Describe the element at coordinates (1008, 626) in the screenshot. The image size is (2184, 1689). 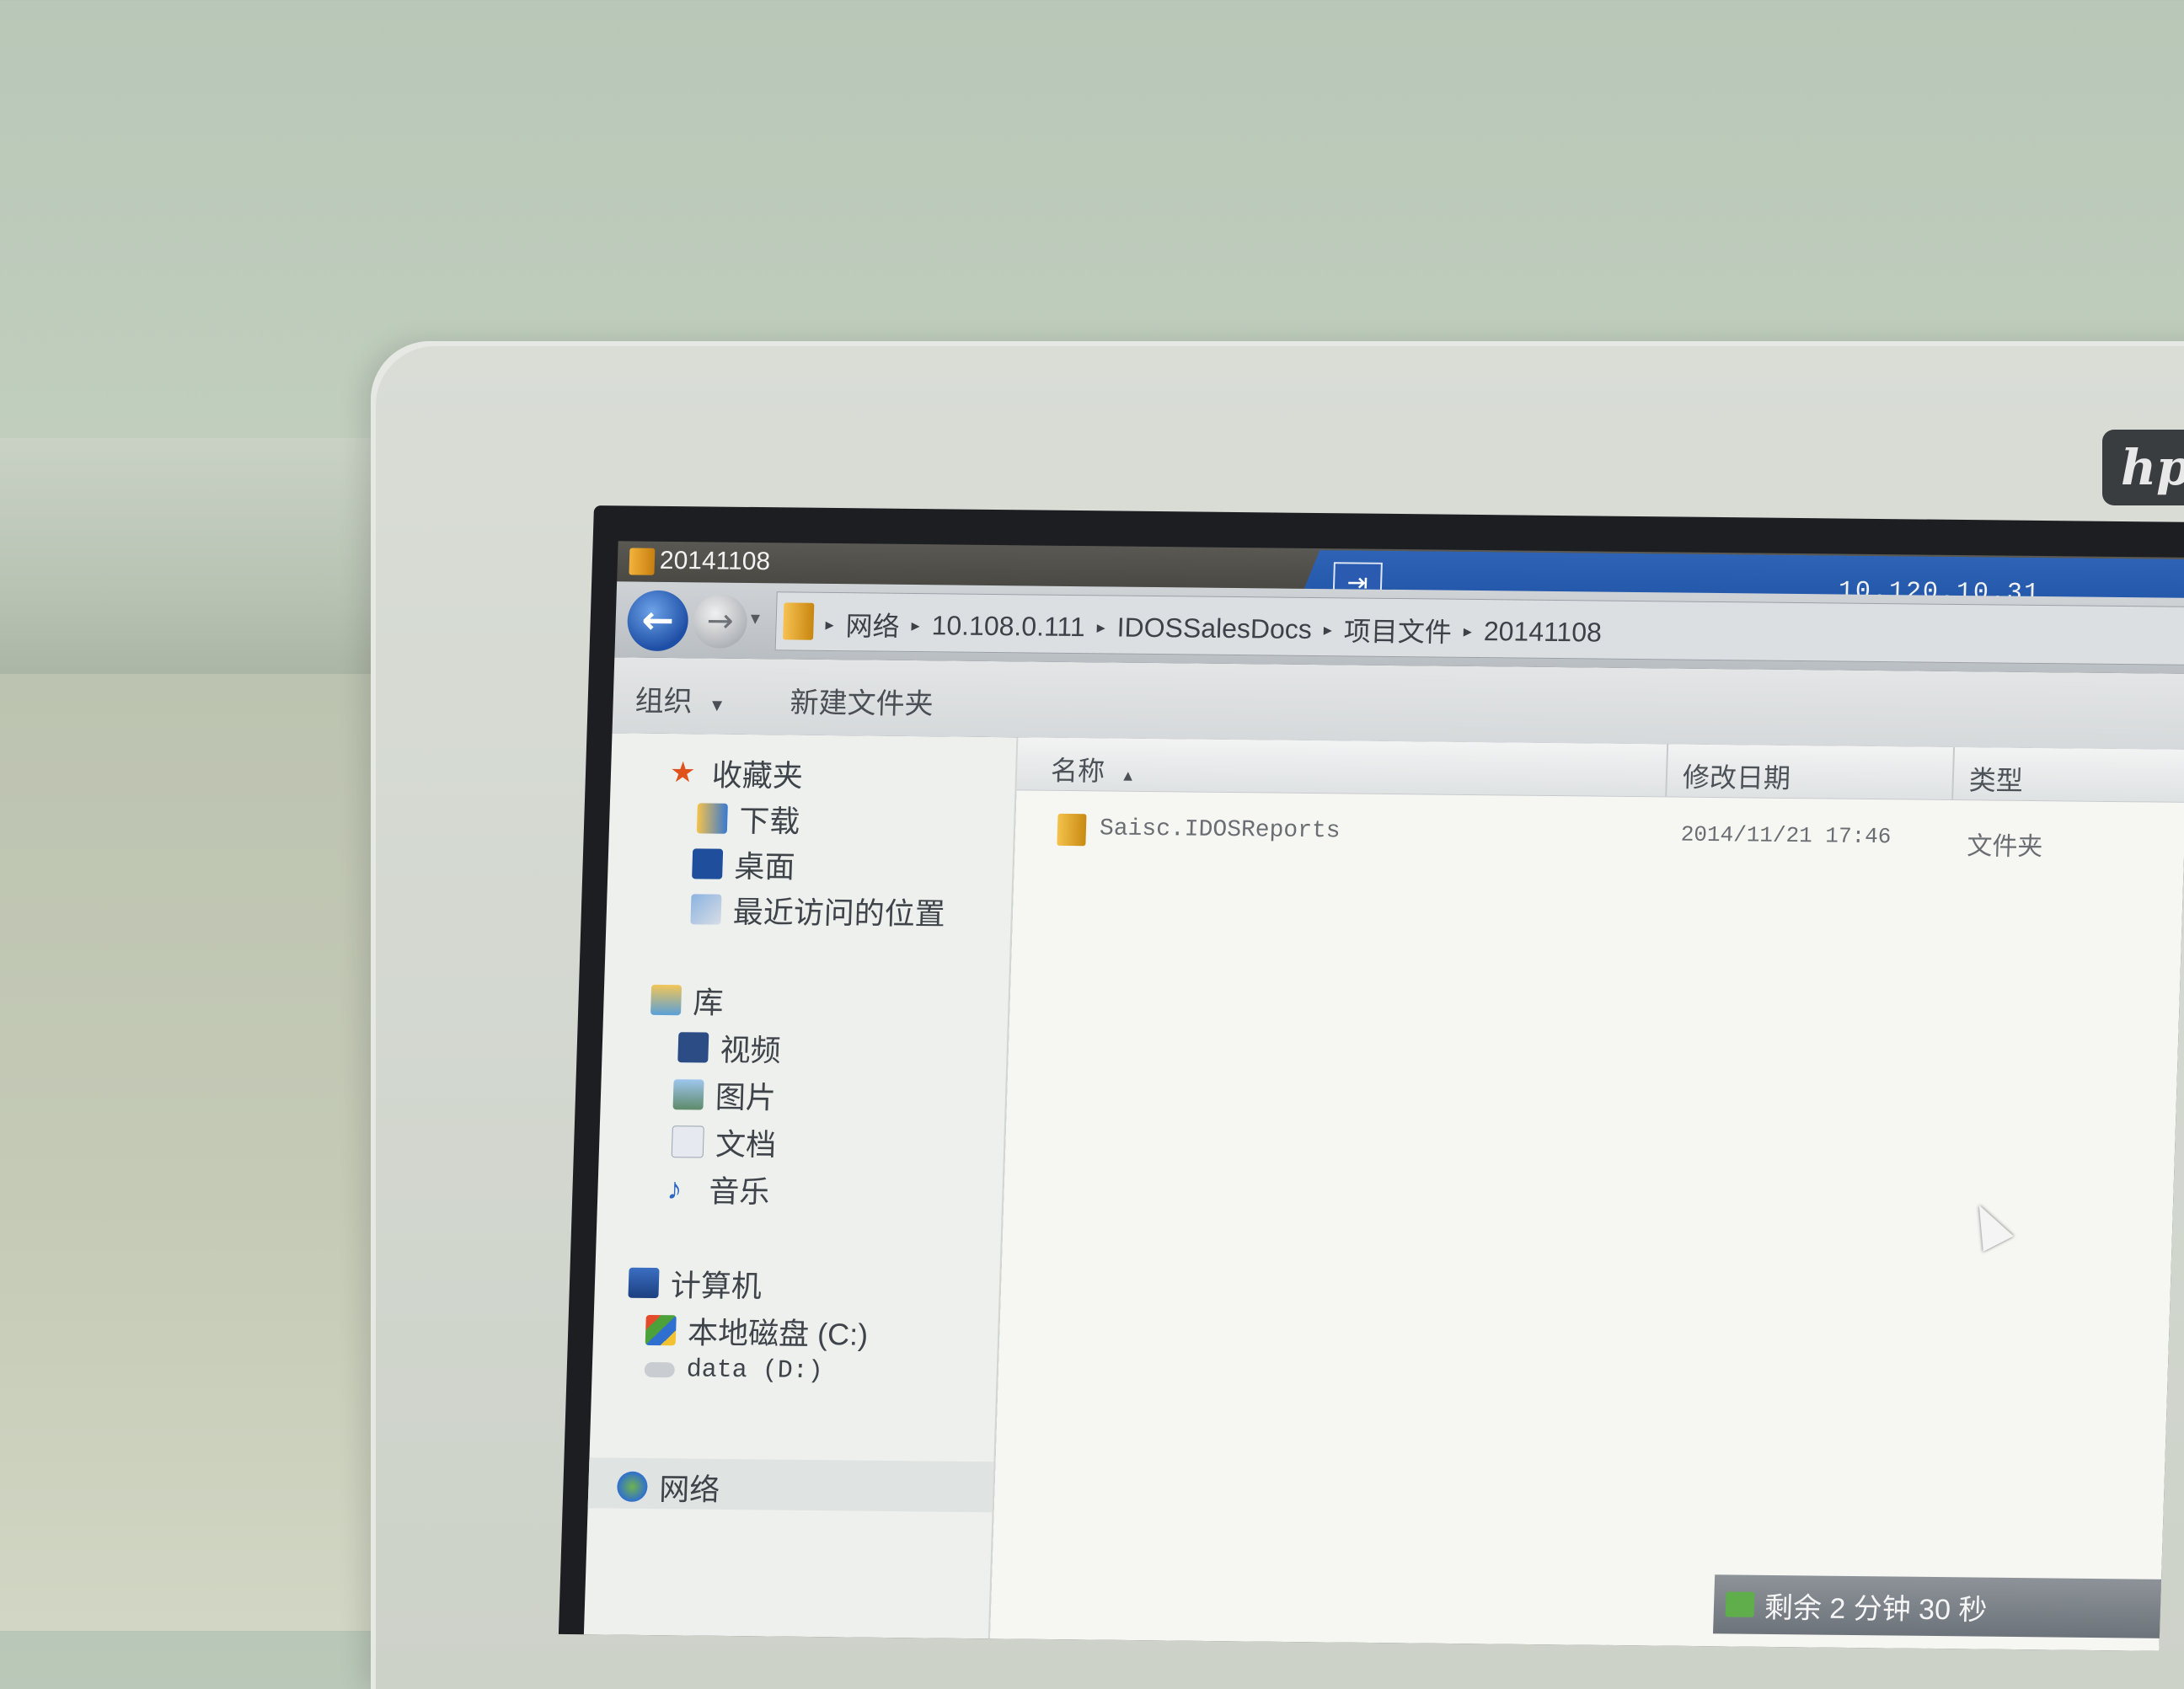
I see `breadcrumb-item-server: 10.108.0.111` at that location.